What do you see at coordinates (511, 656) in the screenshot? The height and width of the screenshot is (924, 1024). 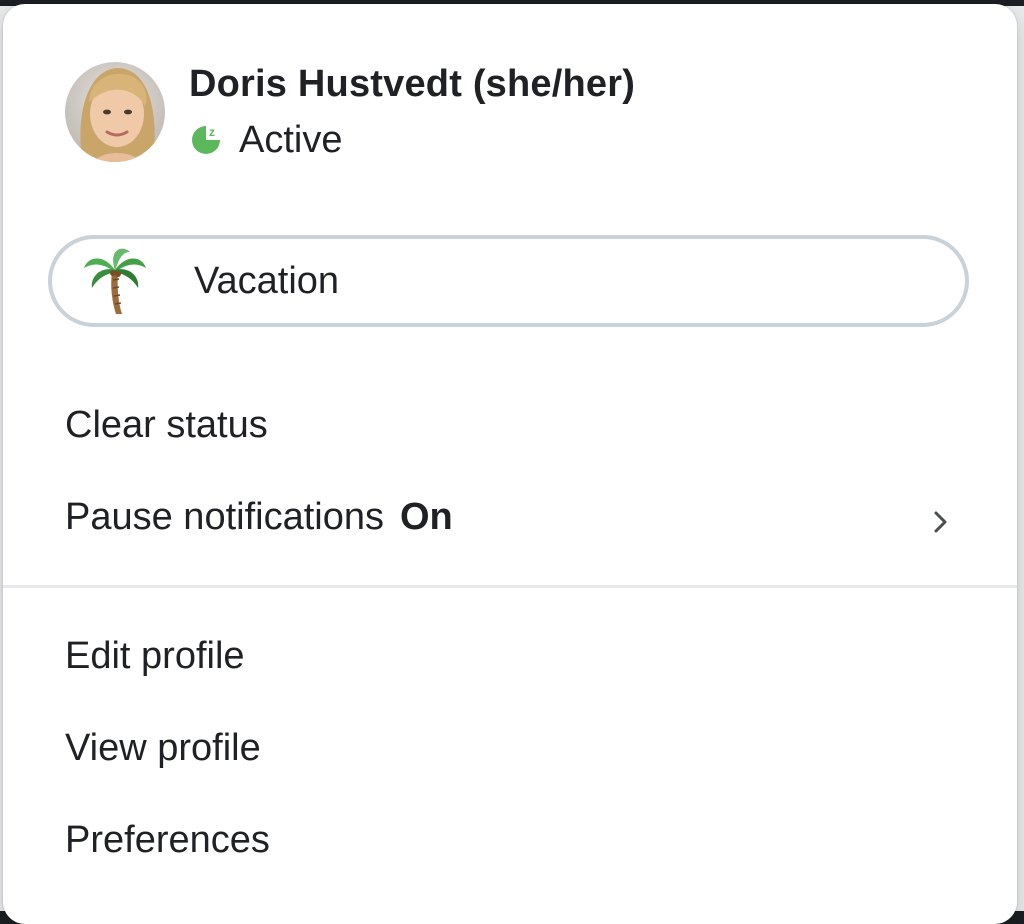 I see `edit-profile-item: Edit profile` at bounding box center [511, 656].